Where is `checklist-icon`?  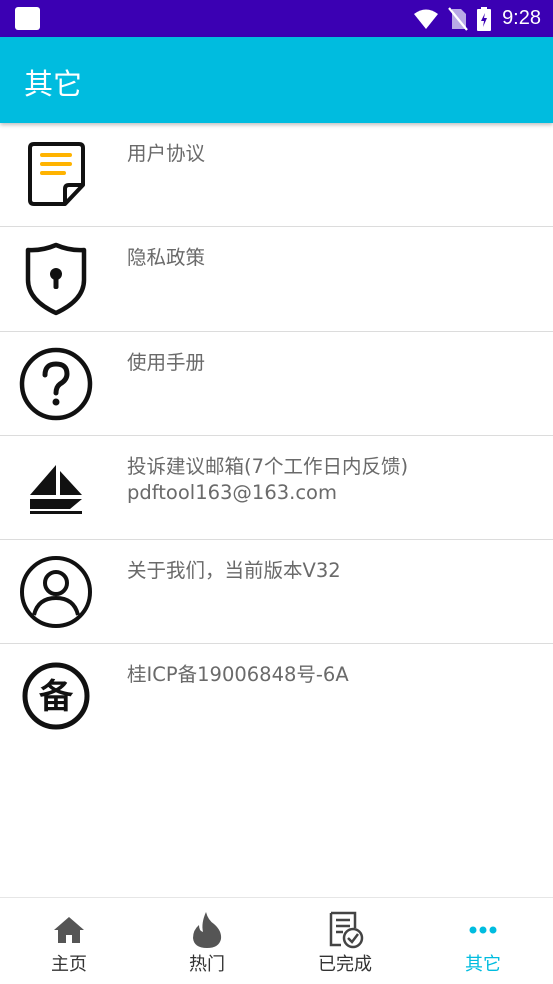
checklist-icon is located at coordinates (345, 930).